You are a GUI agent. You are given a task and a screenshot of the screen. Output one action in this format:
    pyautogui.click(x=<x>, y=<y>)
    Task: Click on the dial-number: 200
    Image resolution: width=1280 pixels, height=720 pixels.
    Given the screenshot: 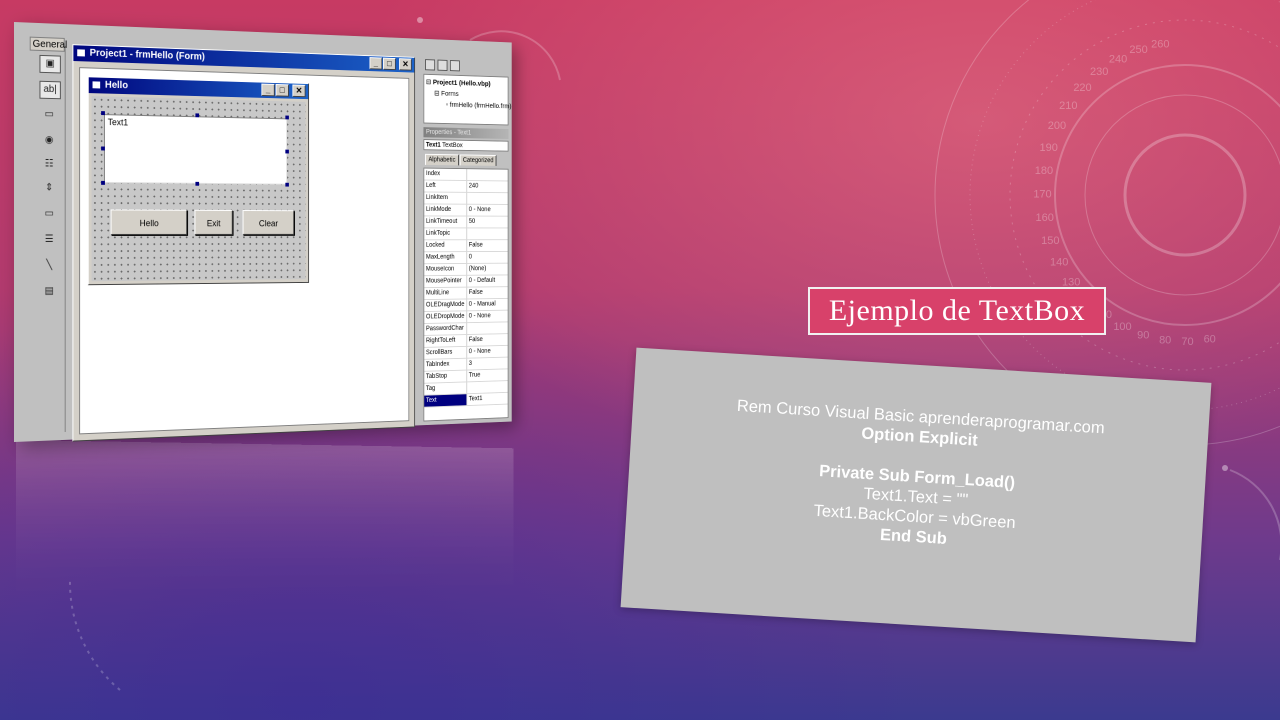 What is the action you would take?
    pyautogui.click(x=1057, y=126)
    